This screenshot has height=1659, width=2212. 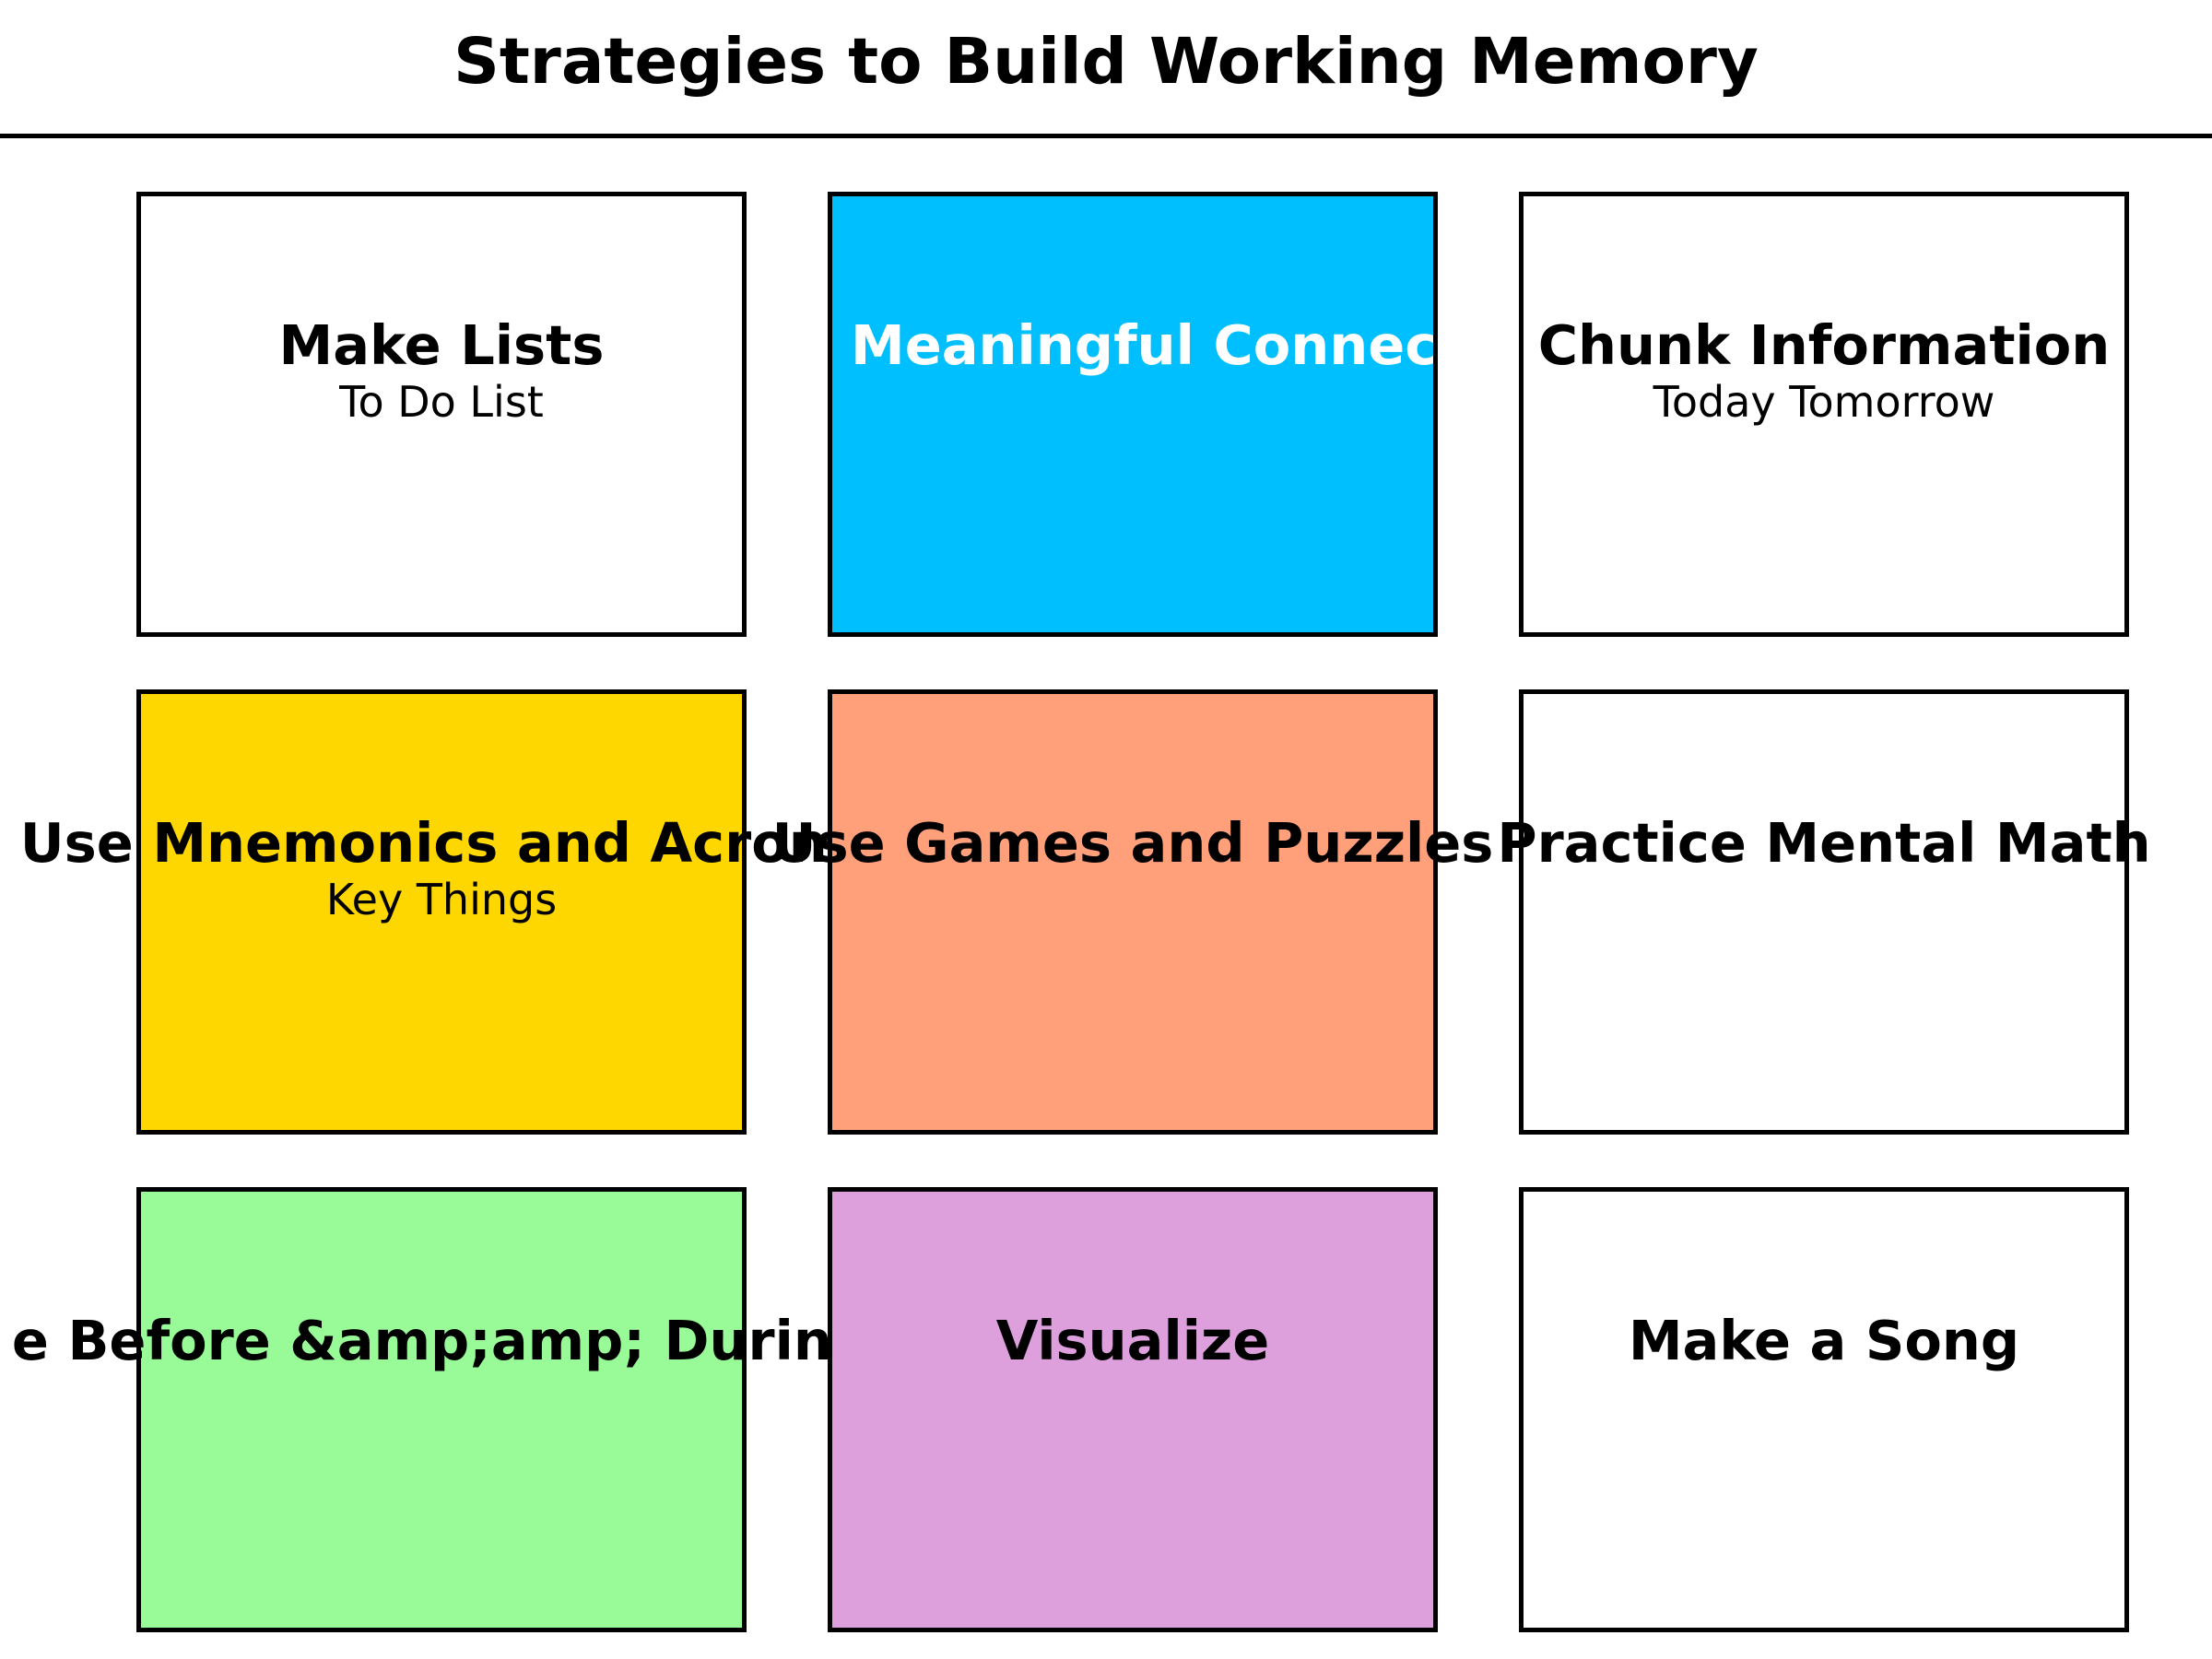 I want to click on card-mental-math: Practice Mental Math, so click(x=1824, y=912).